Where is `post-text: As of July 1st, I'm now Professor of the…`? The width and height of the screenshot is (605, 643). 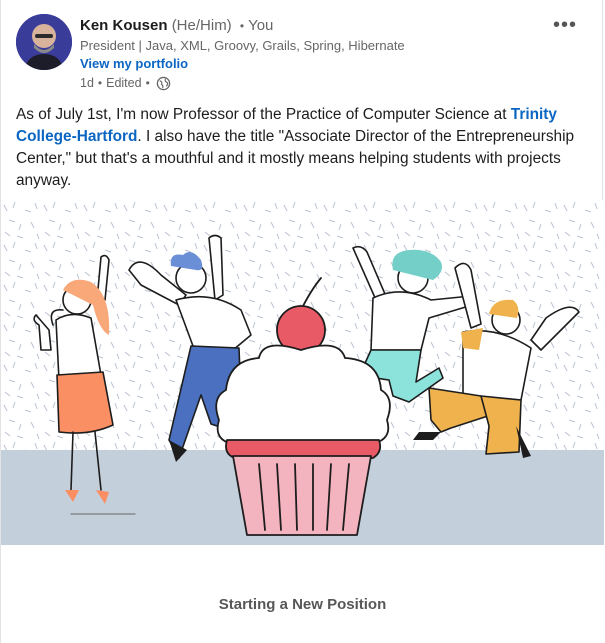 post-text: As of July 1st, I'm now Professor of the… is located at coordinates (301, 148).